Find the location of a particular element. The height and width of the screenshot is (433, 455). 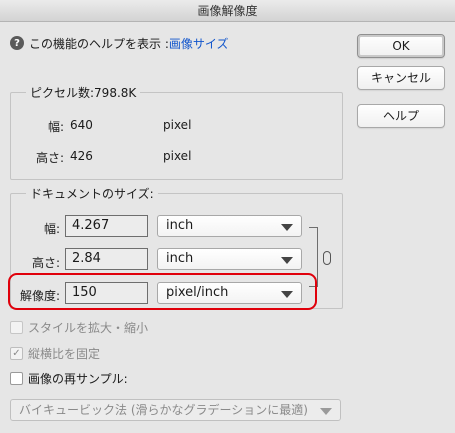

doc-width-field: 4.267 is located at coordinates (106, 226).